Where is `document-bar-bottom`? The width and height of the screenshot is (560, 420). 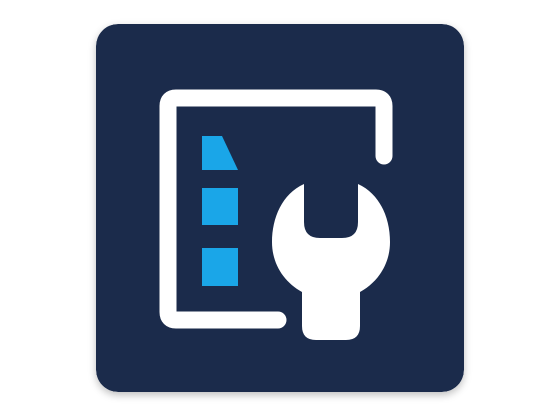 document-bar-bottom is located at coordinates (220, 267).